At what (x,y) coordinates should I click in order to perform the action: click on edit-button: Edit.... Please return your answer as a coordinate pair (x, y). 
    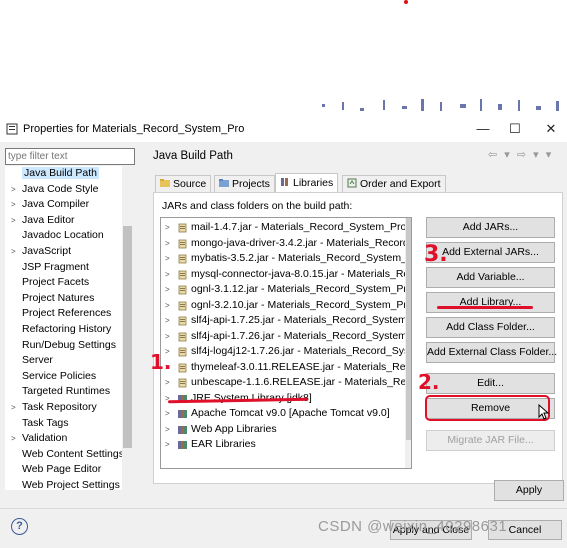
    Looking at the image, I should click on (490, 383).